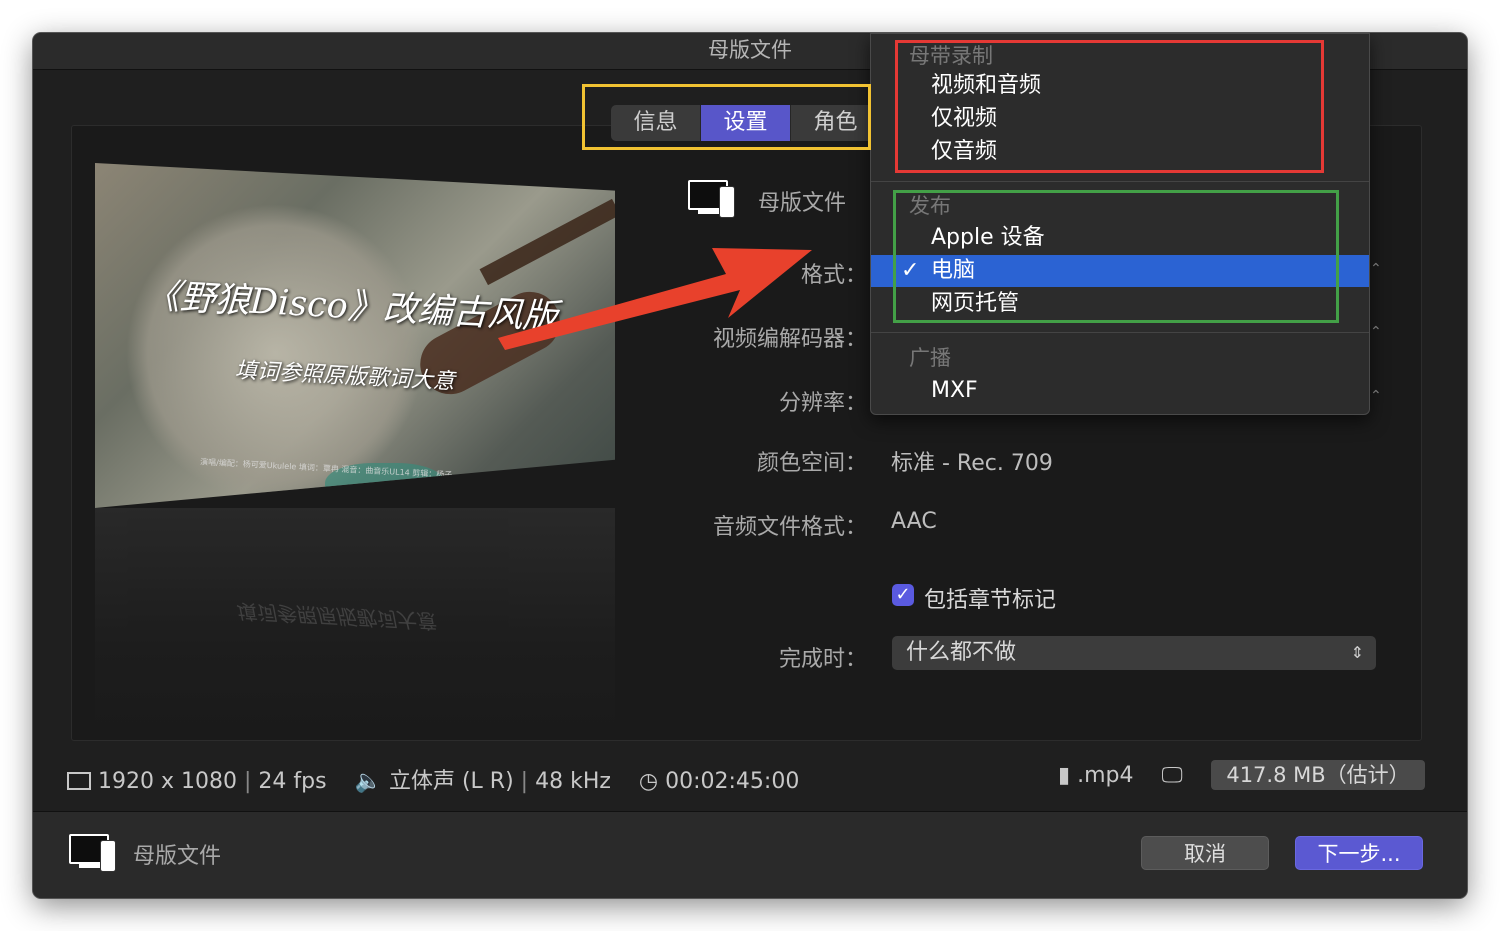 The width and height of the screenshot is (1500, 931). I want to click on resolution-stepper-icon: ⌃, so click(1376, 396).